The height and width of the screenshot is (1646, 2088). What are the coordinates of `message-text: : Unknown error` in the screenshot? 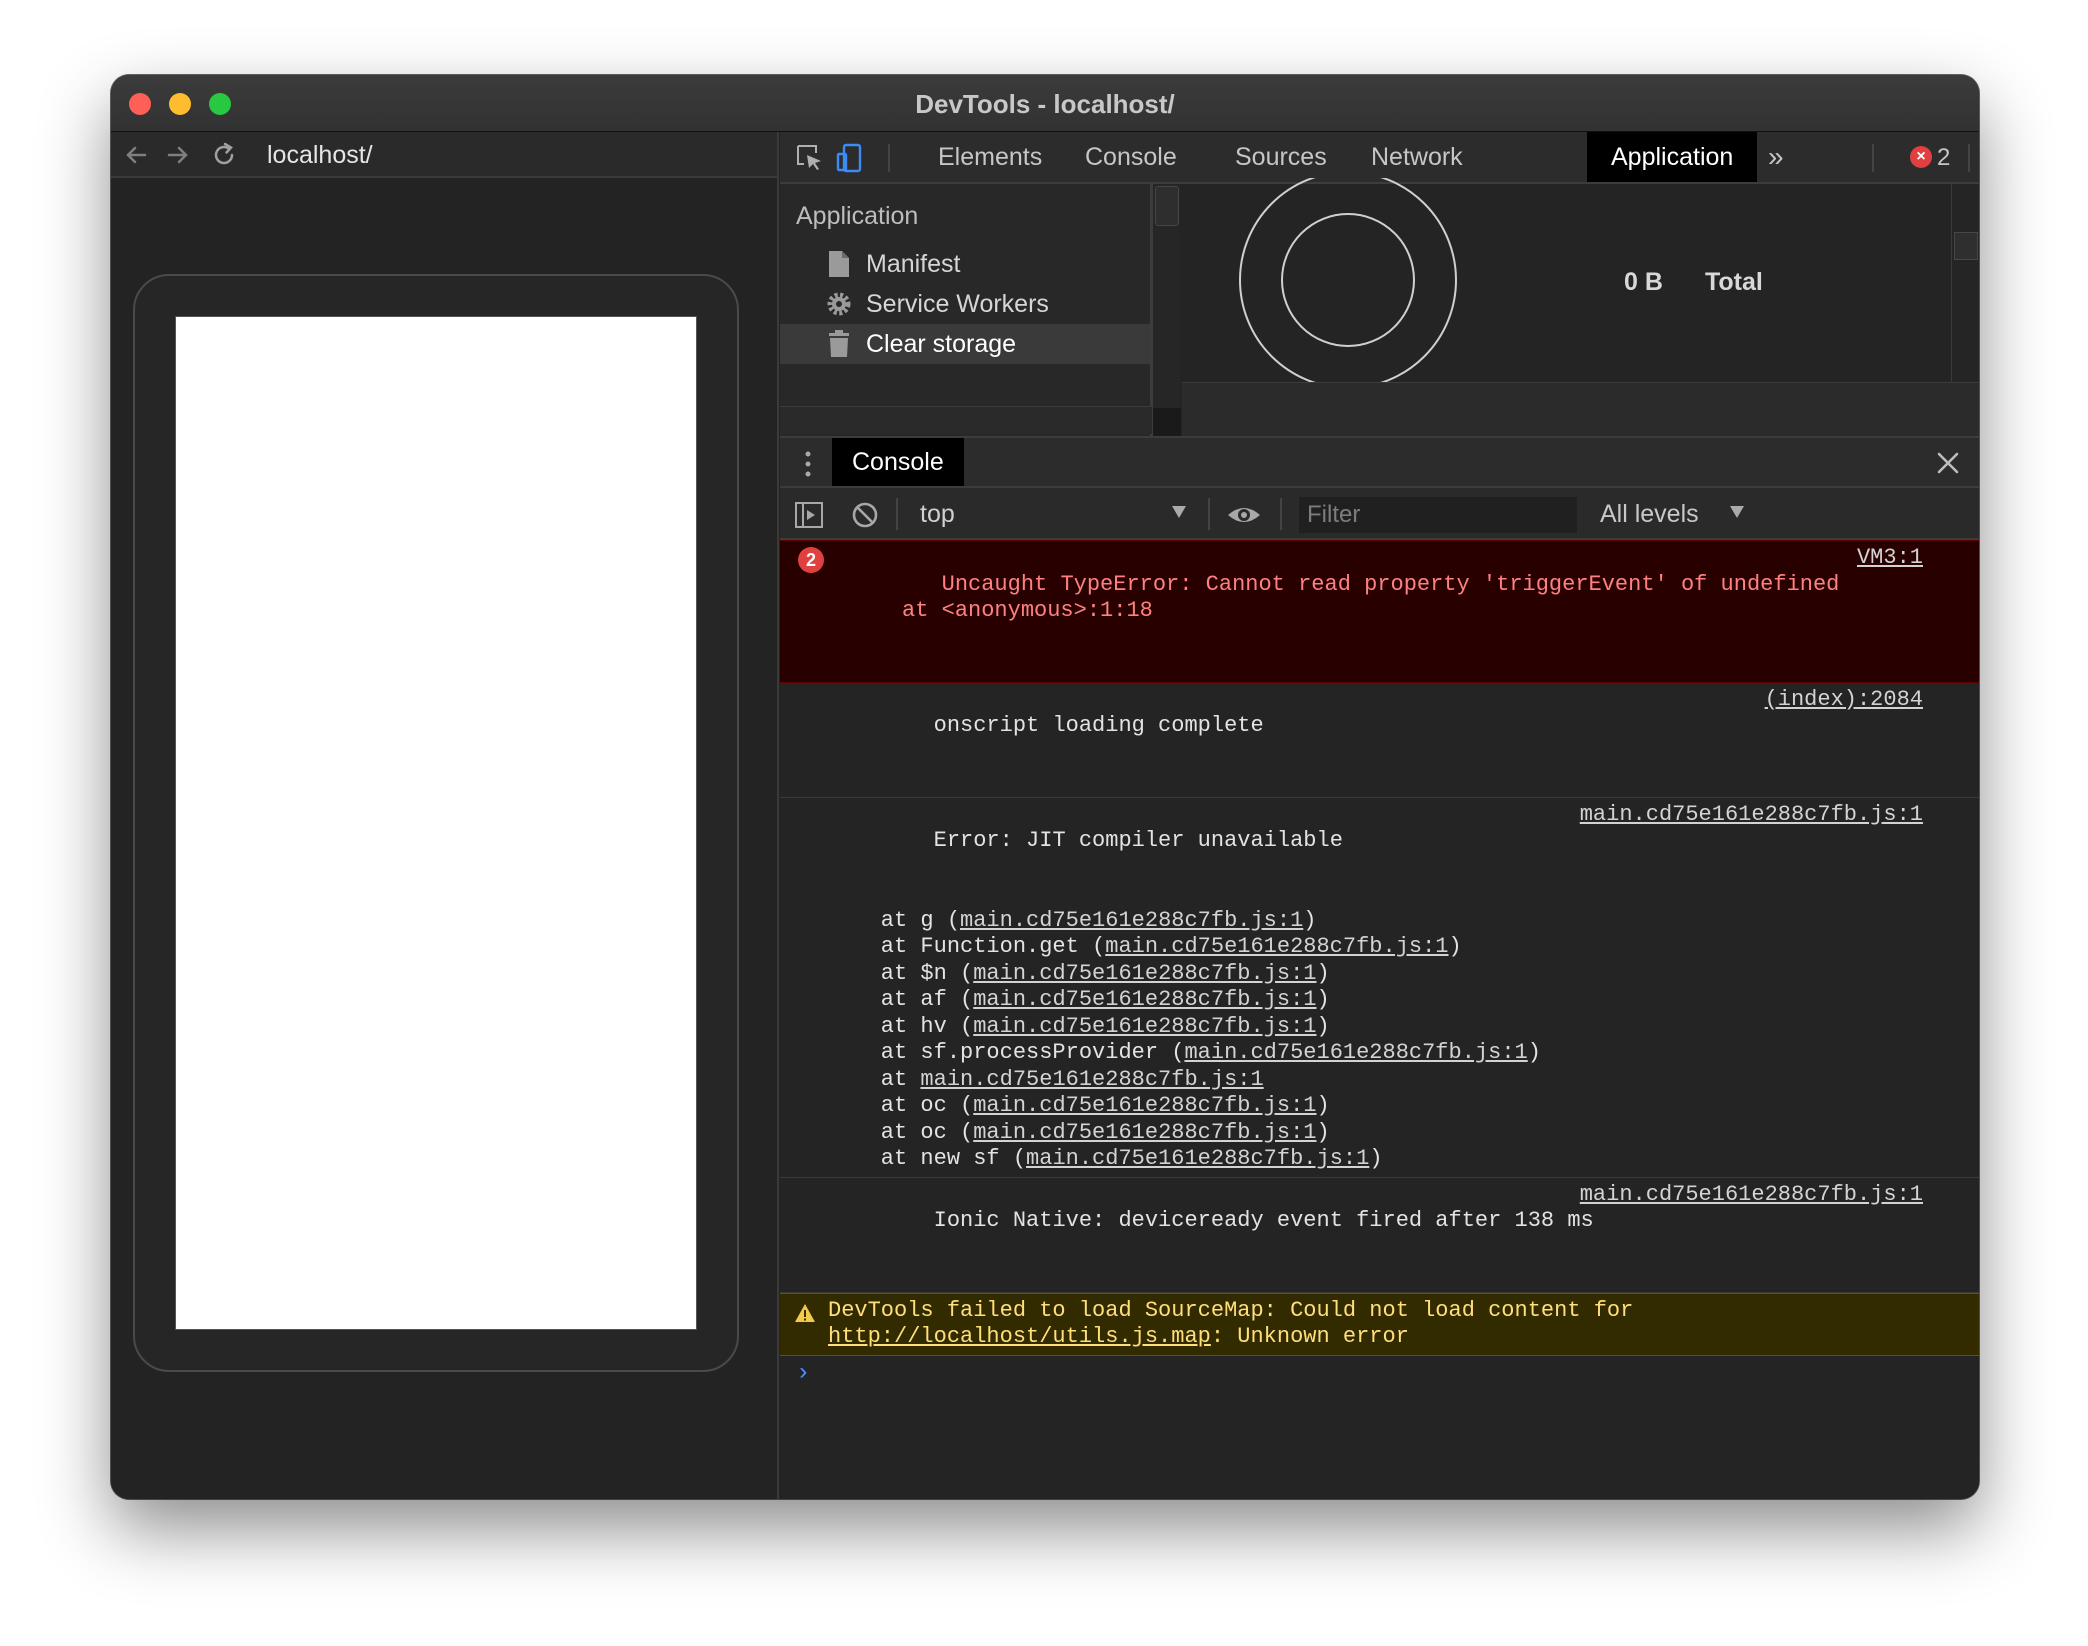 It's located at (1309, 1336).